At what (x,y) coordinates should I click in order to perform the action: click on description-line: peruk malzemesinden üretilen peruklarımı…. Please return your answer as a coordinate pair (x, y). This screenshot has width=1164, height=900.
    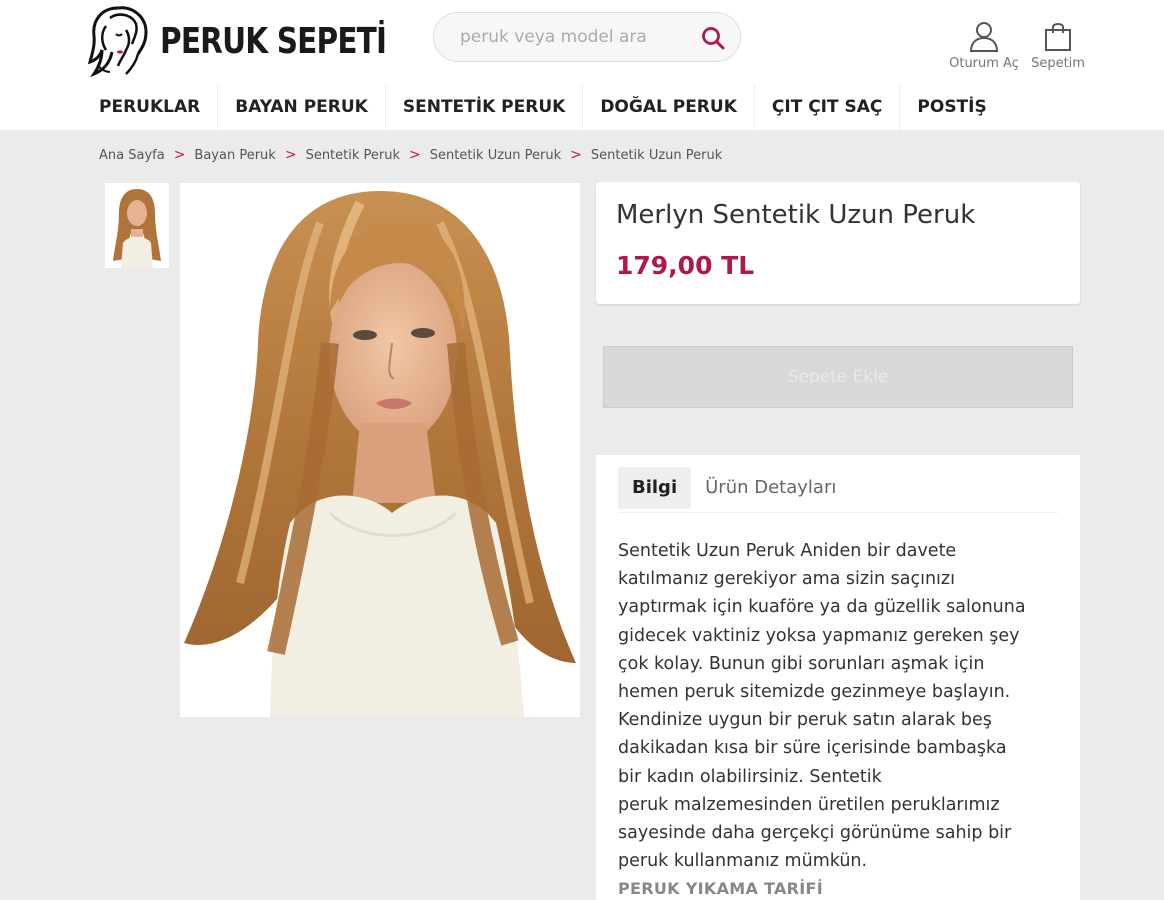
    Looking at the image, I should click on (809, 804).